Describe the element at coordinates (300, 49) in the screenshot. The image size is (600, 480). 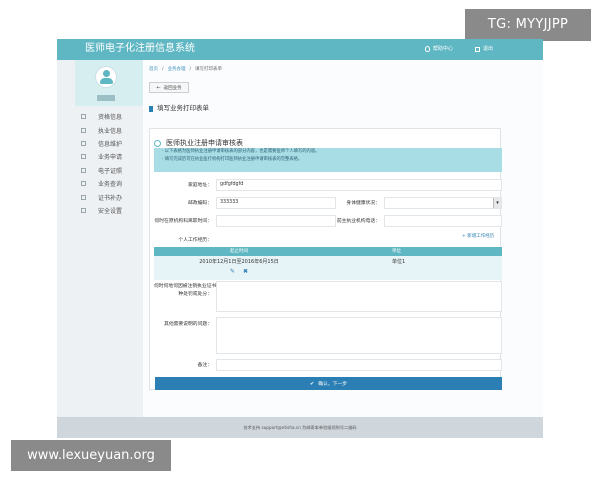
I see `top-bar: 医师电子化注册信息系统 帮助中心 退出` at that location.